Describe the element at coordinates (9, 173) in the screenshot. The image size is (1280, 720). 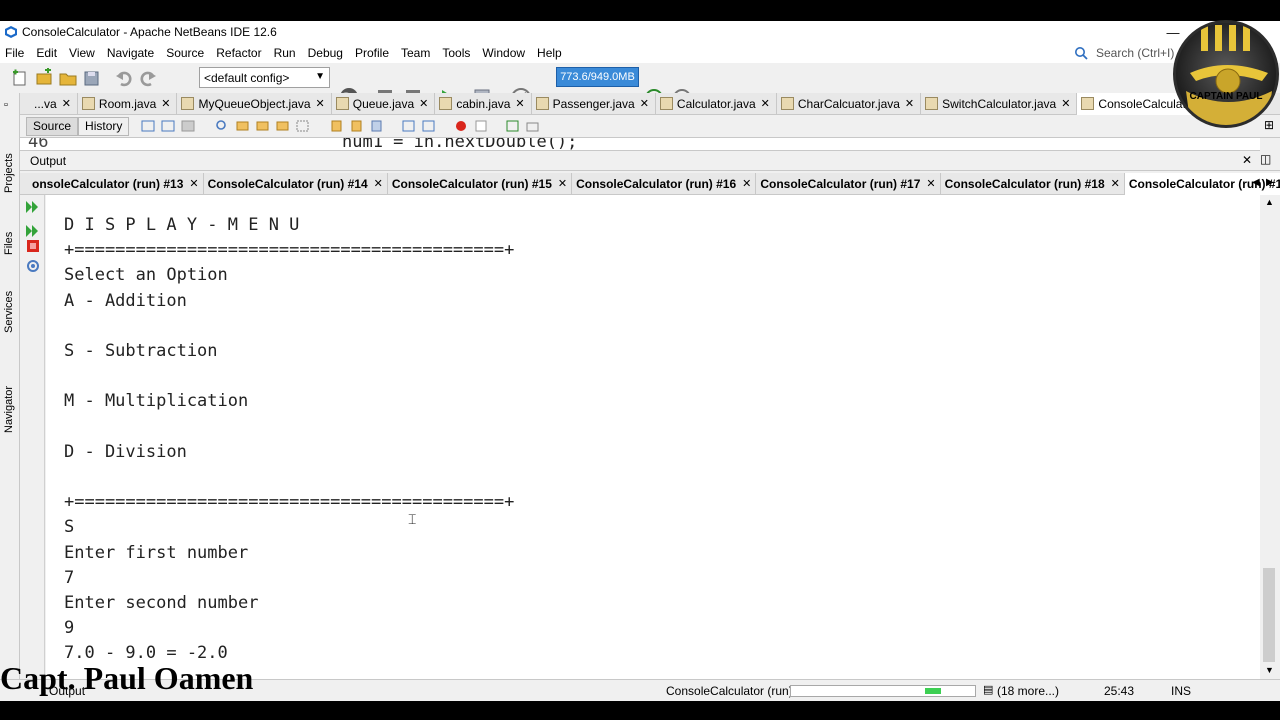
I see `projects-tab: Projects` at that location.